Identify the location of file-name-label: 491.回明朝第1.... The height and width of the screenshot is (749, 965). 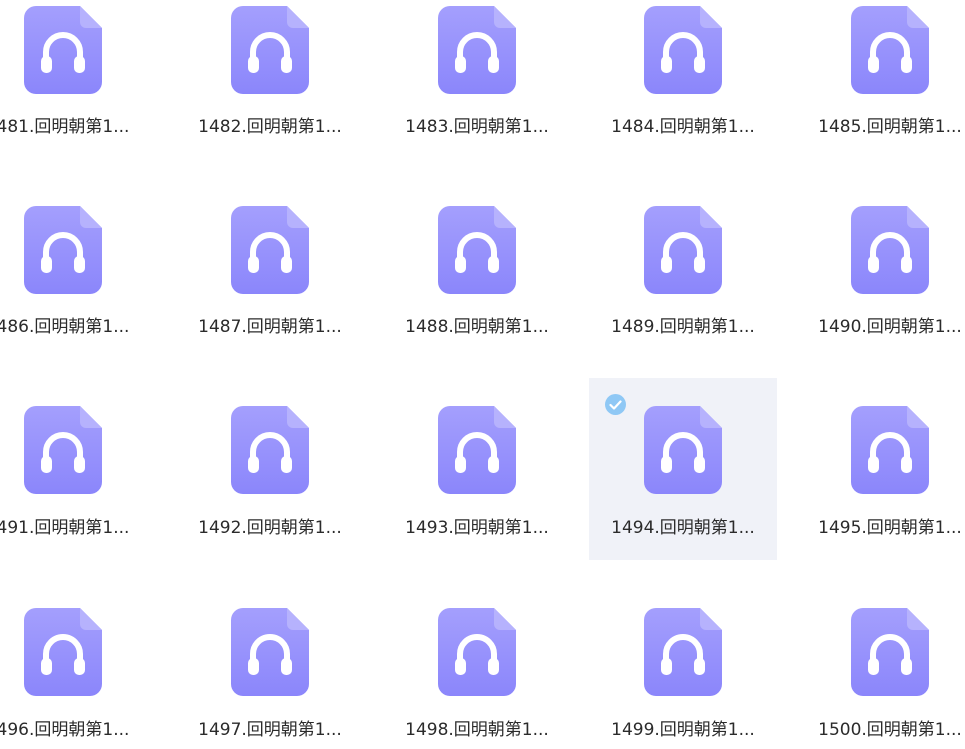
(65, 528).